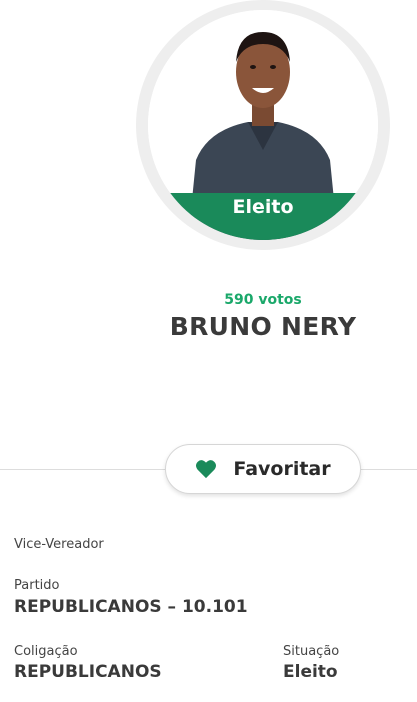 This screenshot has width=417, height=702. I want to click on candidate-name: BRUNO NERY, so click(263, 326).